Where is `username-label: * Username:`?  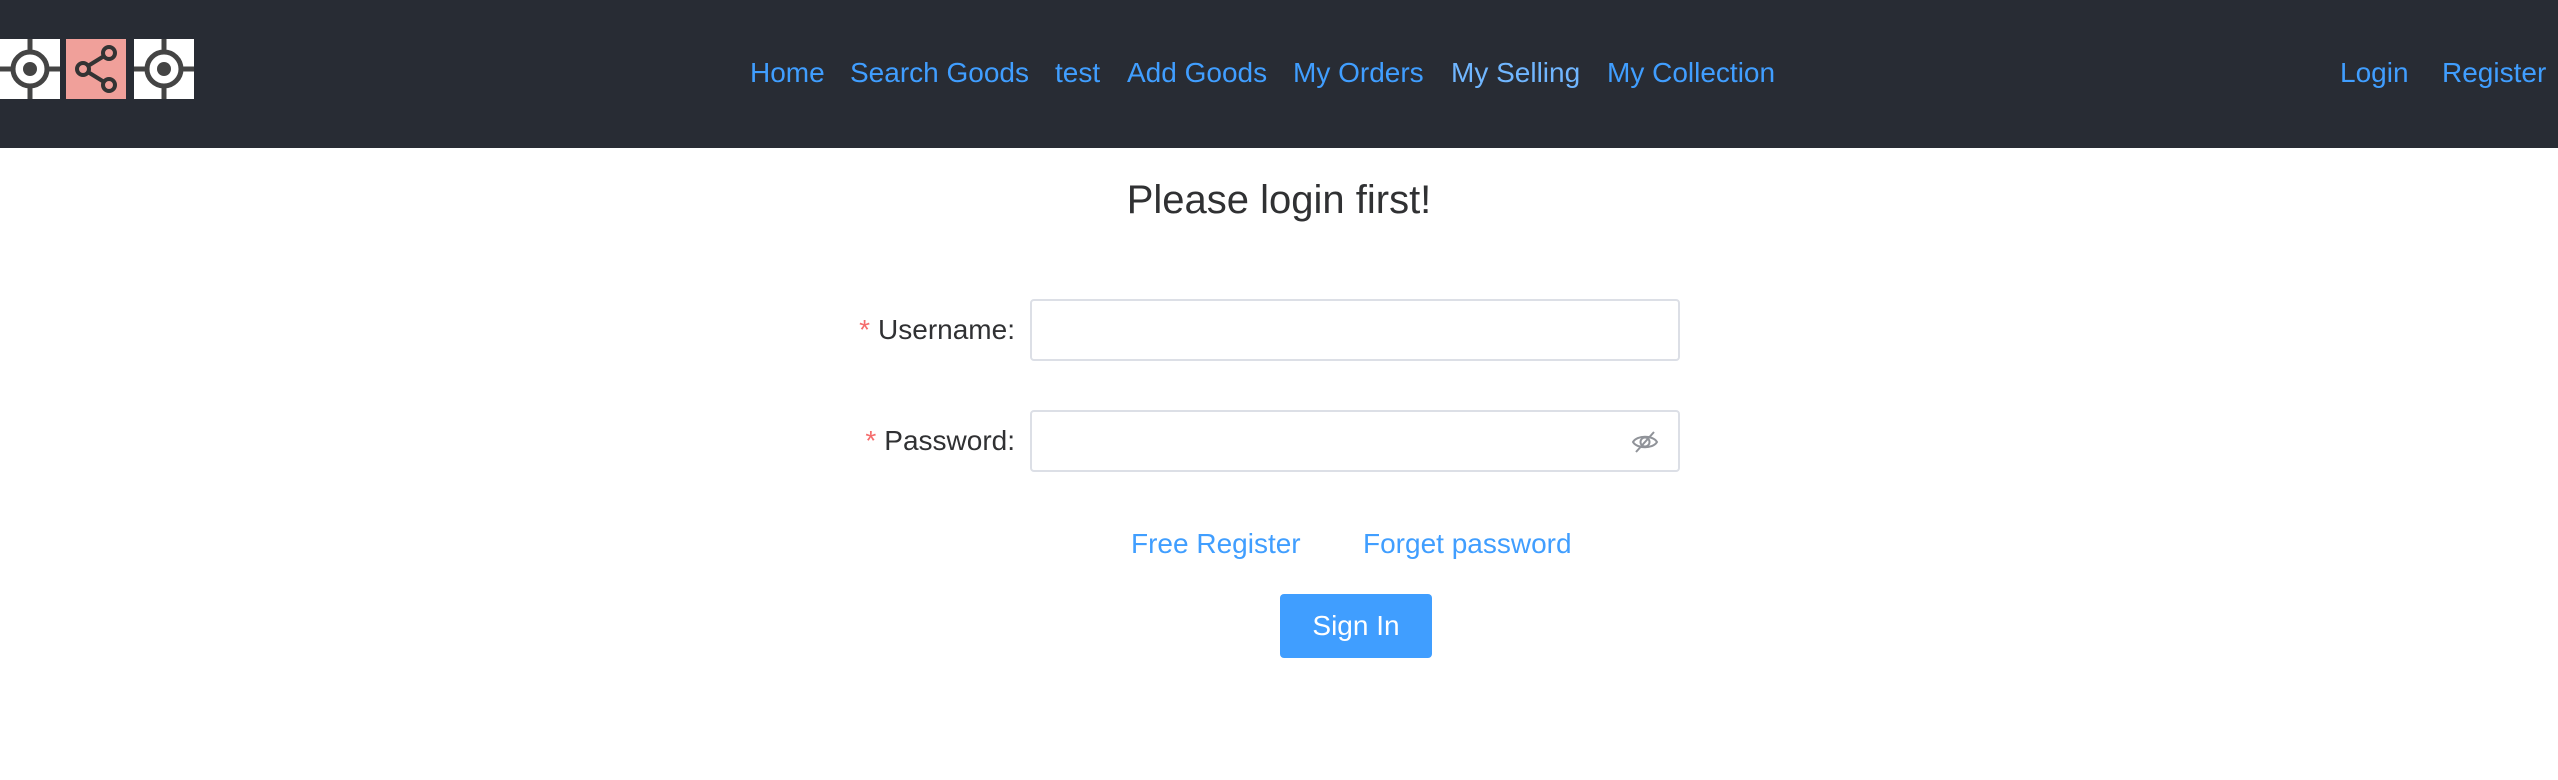 username-label: * Username: is located at coordinates (917, 330).